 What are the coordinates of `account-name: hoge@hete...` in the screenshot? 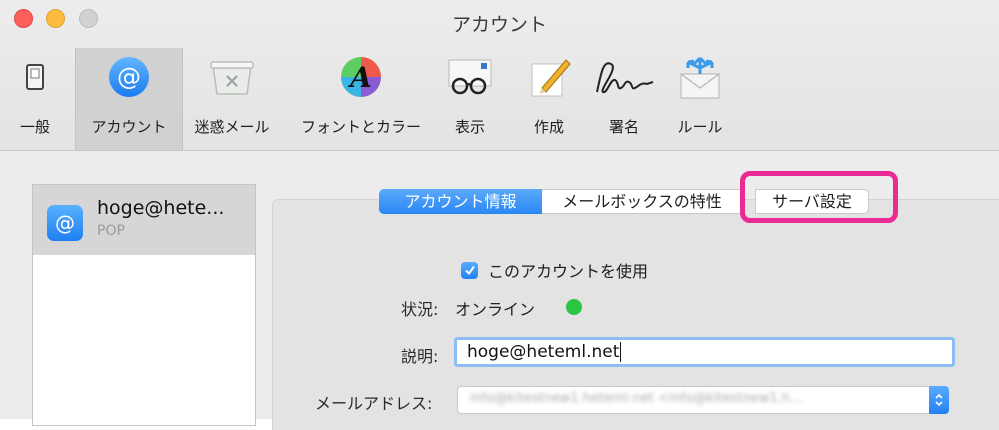 It's located at (161, 208).